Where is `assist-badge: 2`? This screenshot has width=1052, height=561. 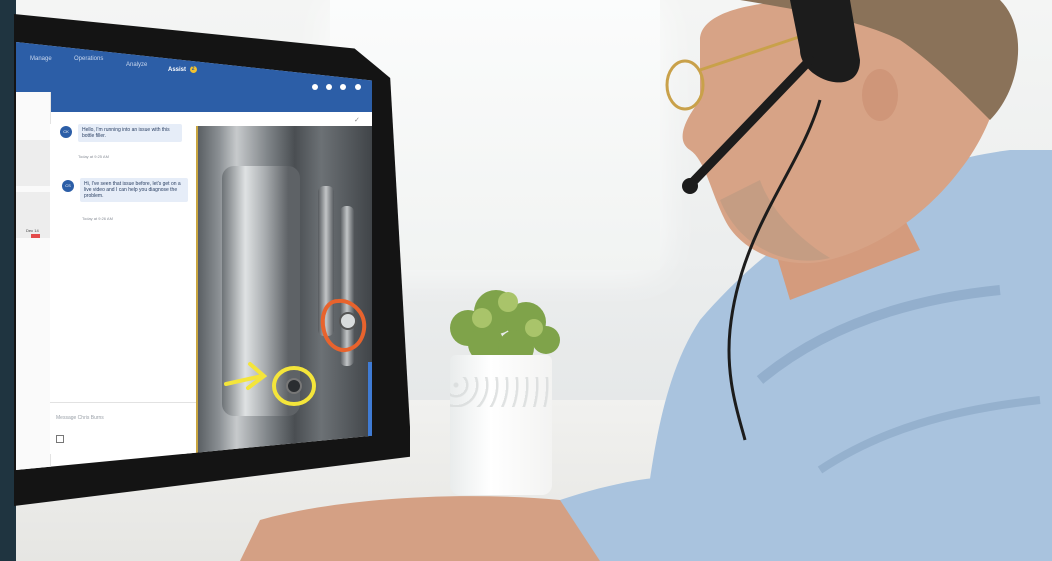
assist-badge: 2 is located at coordinates (193, 69).